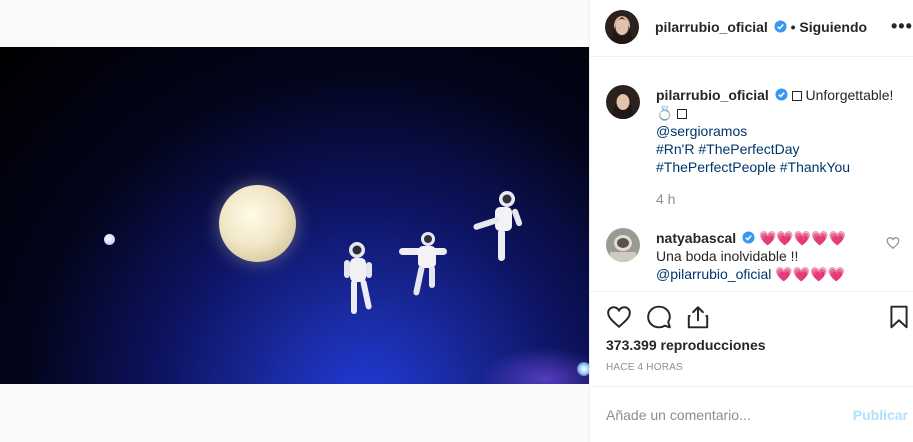 This screenshot has height=442, width=913. Describe the element at coordinates (686, 345) in the screenshot. I see `views-count: 373.399 reproducciones` at that location.